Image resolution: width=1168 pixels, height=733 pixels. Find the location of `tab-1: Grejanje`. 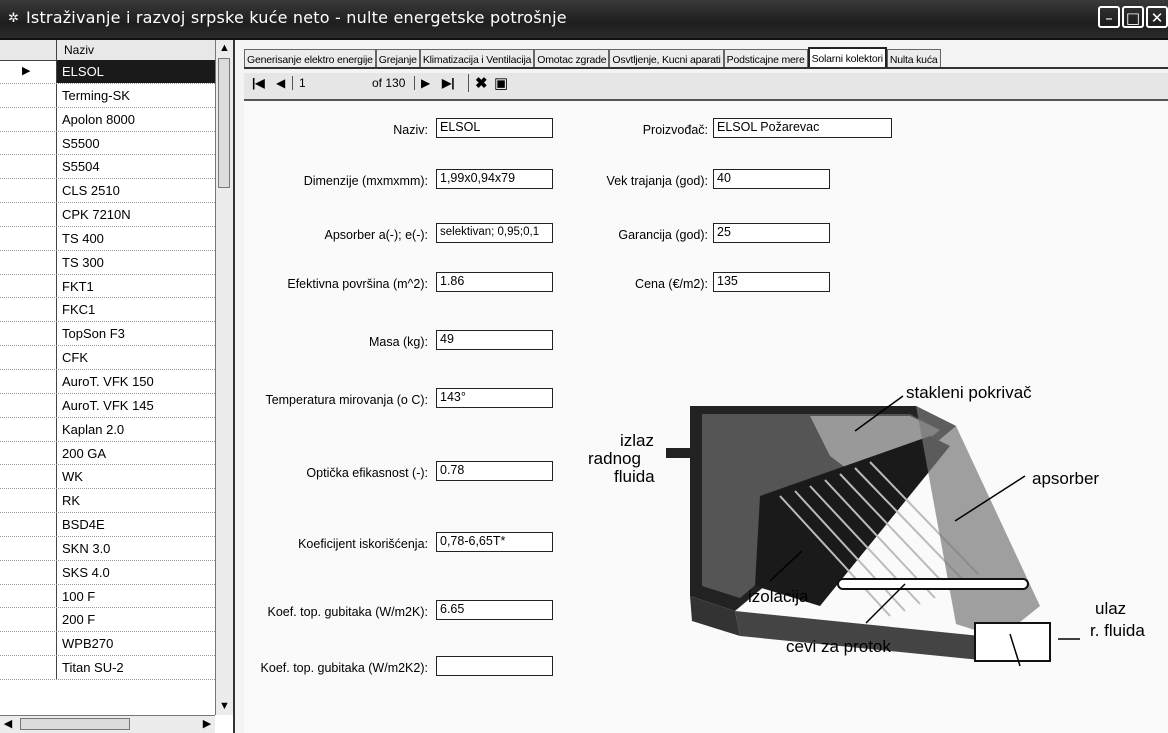

tab-1: Grejanje is located at coordinates (397, 59).